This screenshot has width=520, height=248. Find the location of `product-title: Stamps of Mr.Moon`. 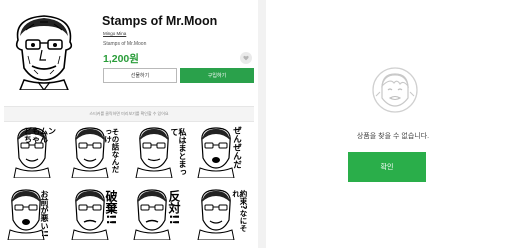

product-title: Stamps of Mr.Moon is located at coordinates (160, 21).